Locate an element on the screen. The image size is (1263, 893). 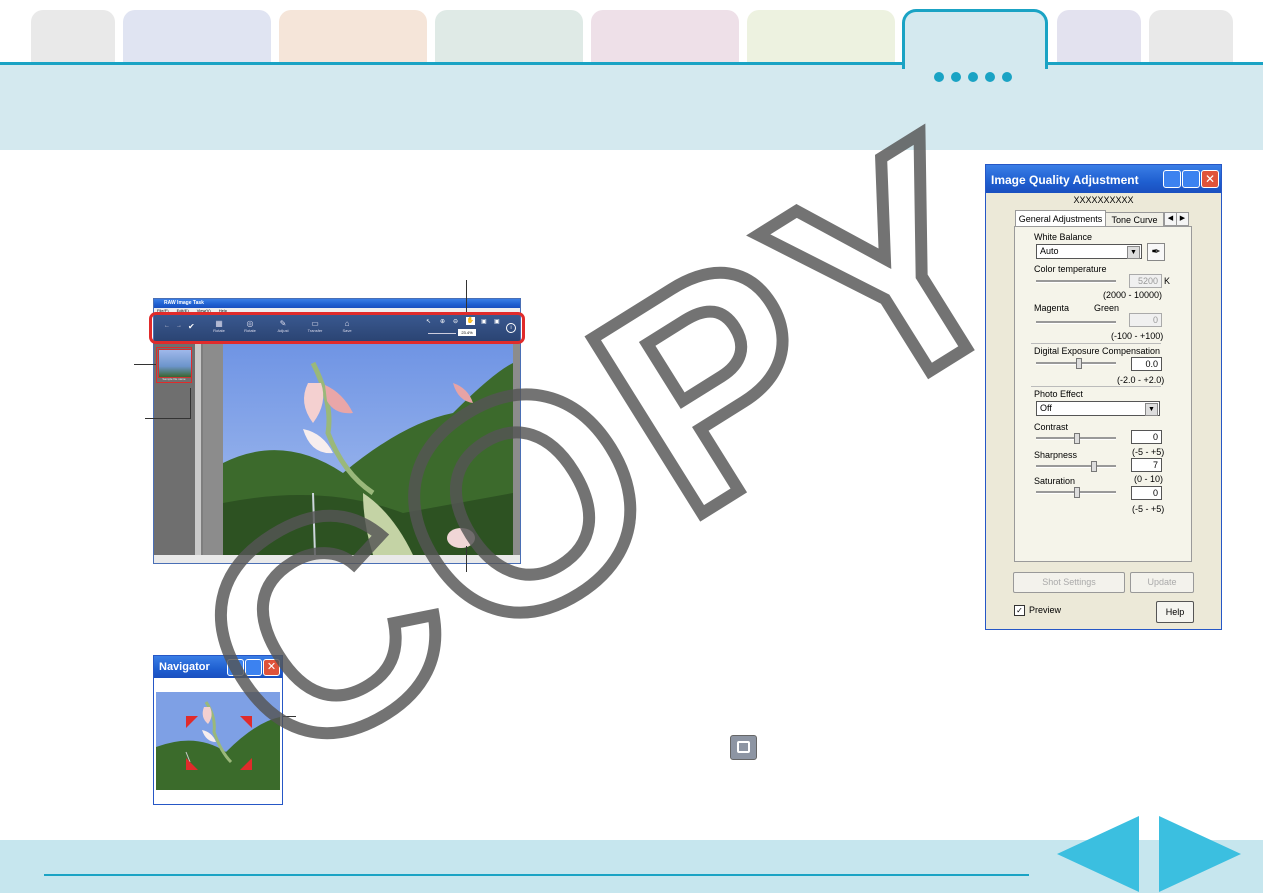
callout-scroll-v is located at coordinates (190, 403).